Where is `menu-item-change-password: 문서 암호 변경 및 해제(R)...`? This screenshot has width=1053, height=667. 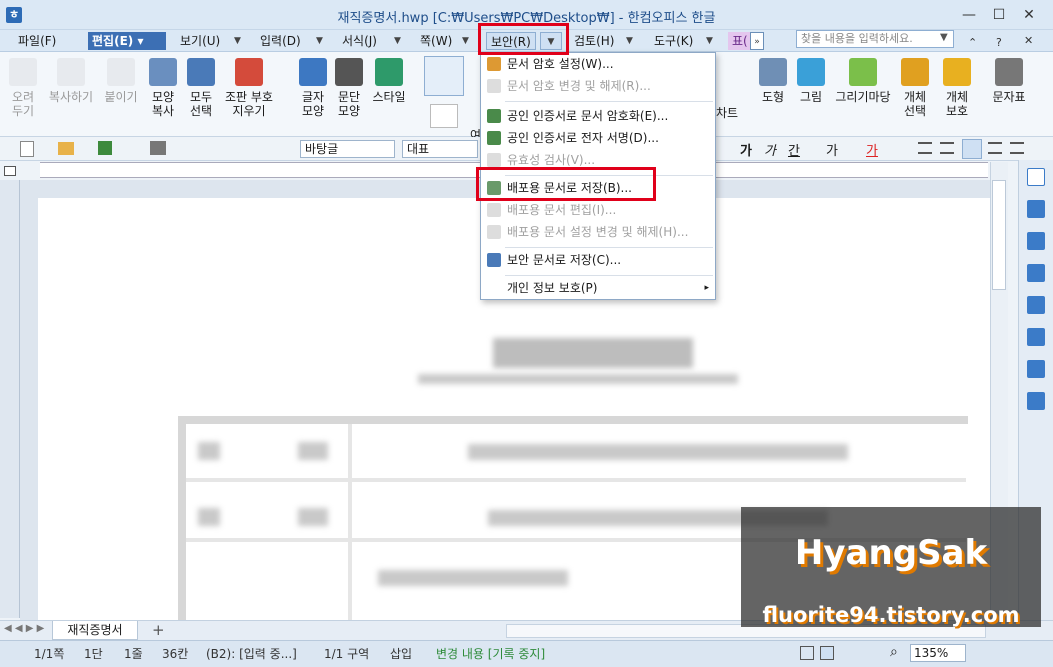
menu-item-change-password: 문서 암호 변경 및 해제(R)... is located at coordinates (598, 86).